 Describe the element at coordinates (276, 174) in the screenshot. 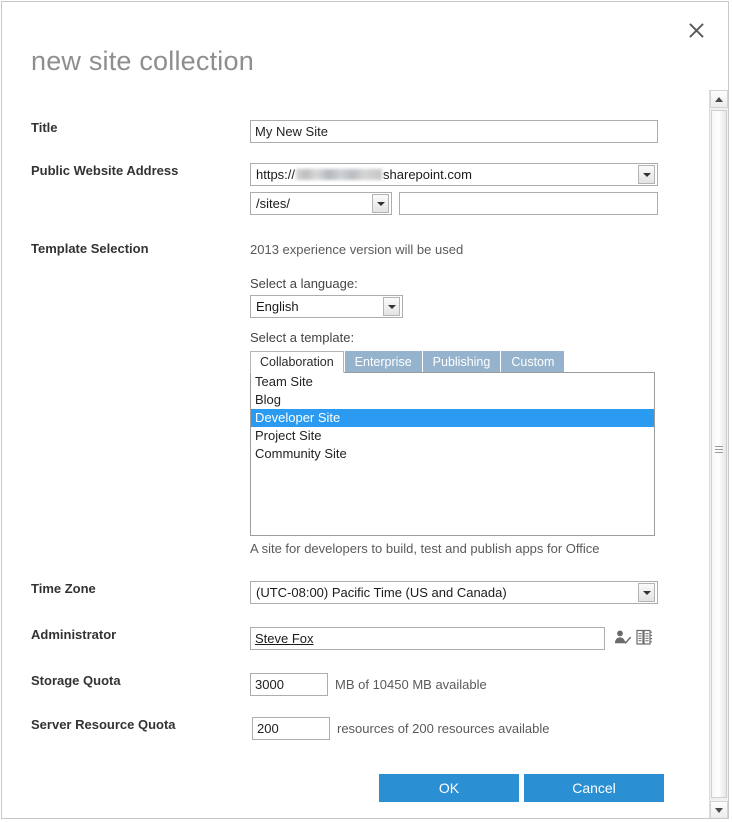

I see `url-prefix: https://` at that location.